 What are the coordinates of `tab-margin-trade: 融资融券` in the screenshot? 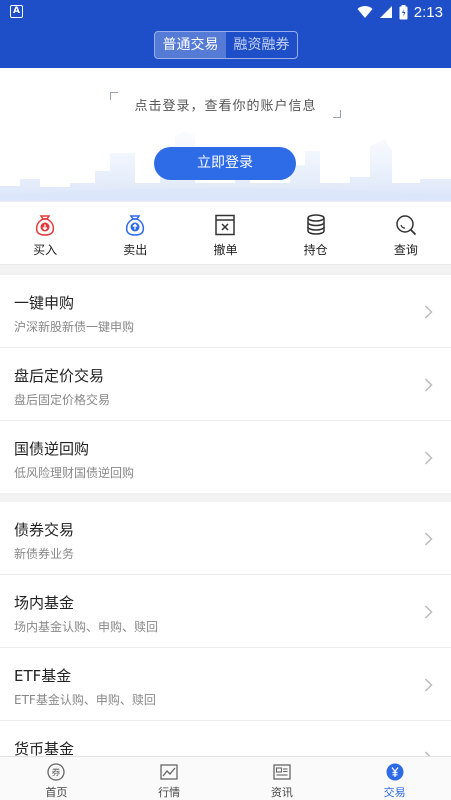 It's located at (261, 45).